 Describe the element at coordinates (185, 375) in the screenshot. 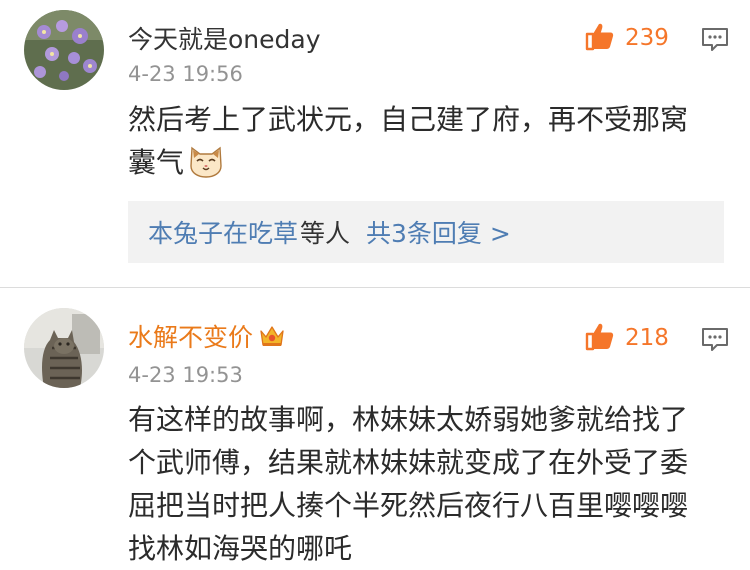

I see `timestamp: 4-23 19:53` at that location.